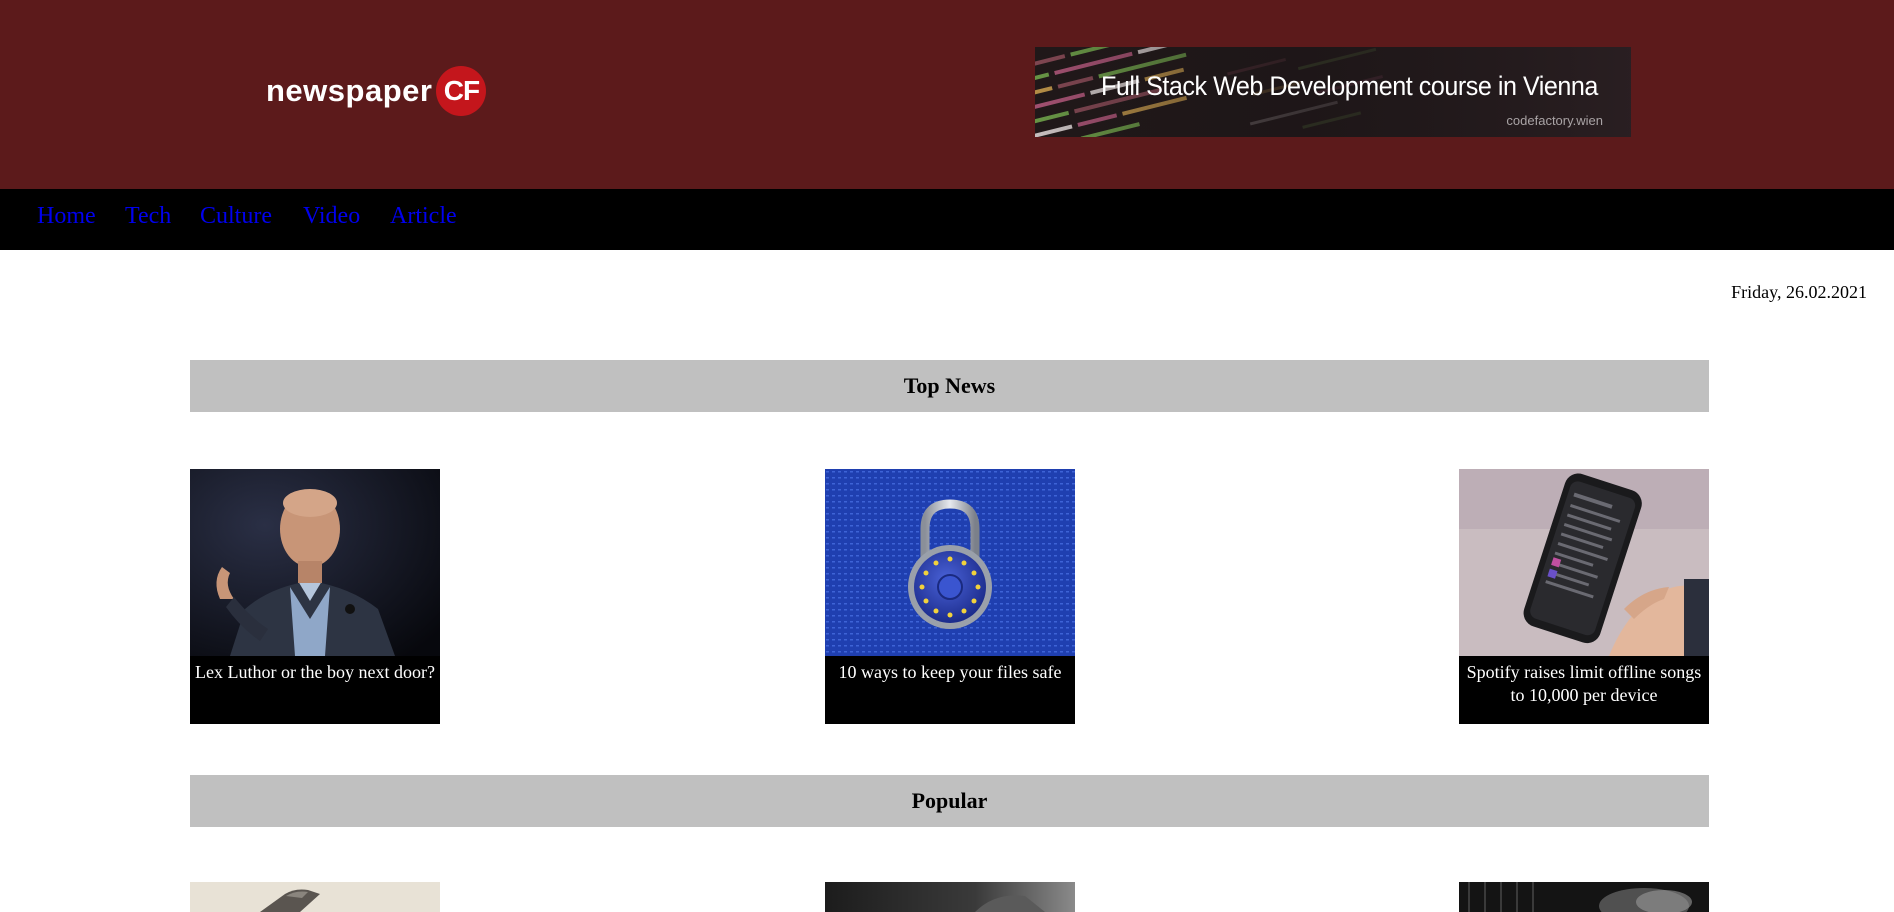 This screenshot has width=1894, height=912. What do you see at coordinates (1584, 897) in the screenshot?
I see `smoke-photo` at bounding box center [1584, 897].